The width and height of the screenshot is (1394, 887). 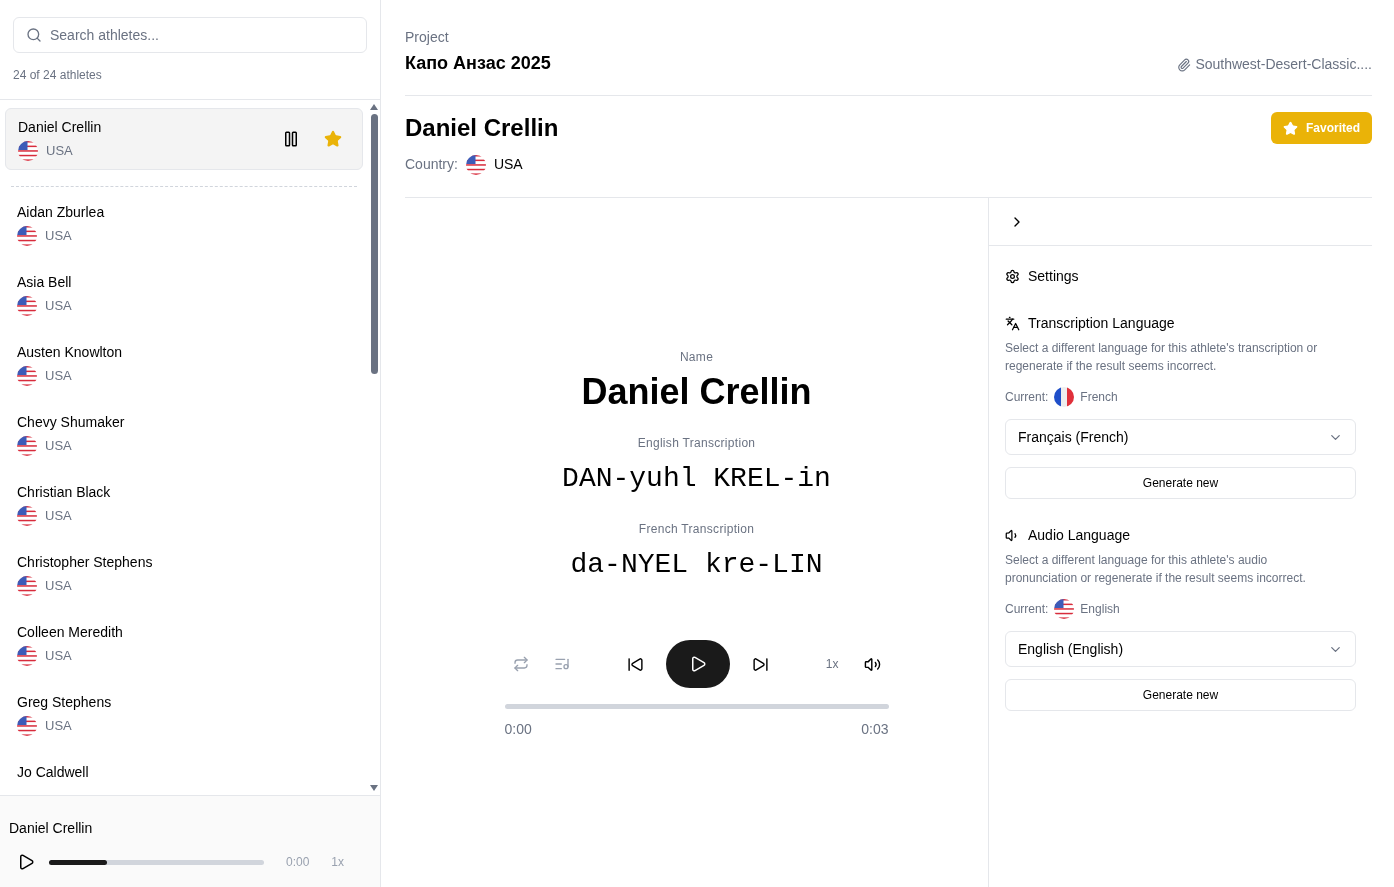 I want to click on current-language: English, so click(x=1100, y=609).